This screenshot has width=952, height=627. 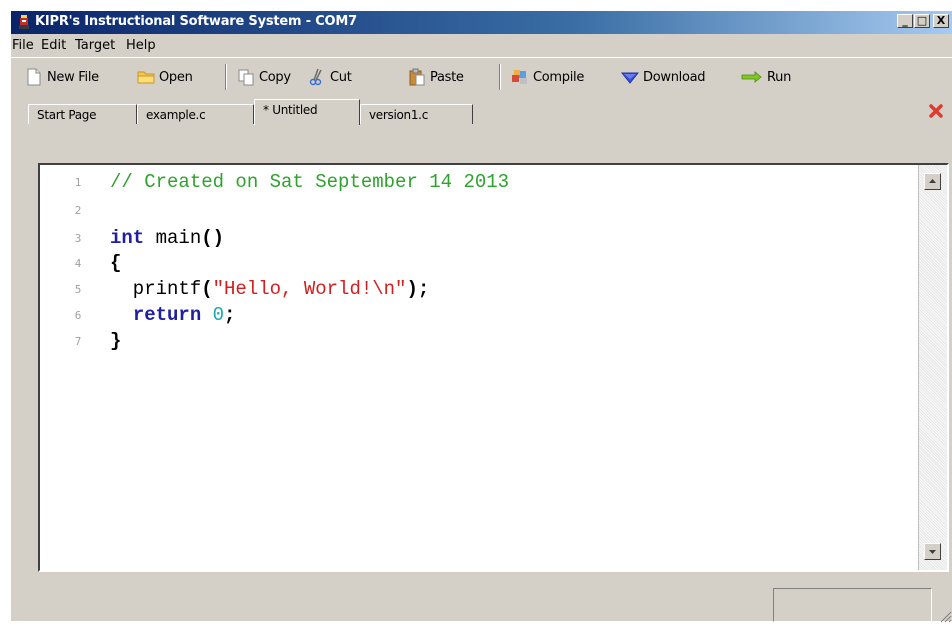 What do you see at coordinates (630, 77) in the screenshot?
I see `download-icon` at bounding box center [630, 77].